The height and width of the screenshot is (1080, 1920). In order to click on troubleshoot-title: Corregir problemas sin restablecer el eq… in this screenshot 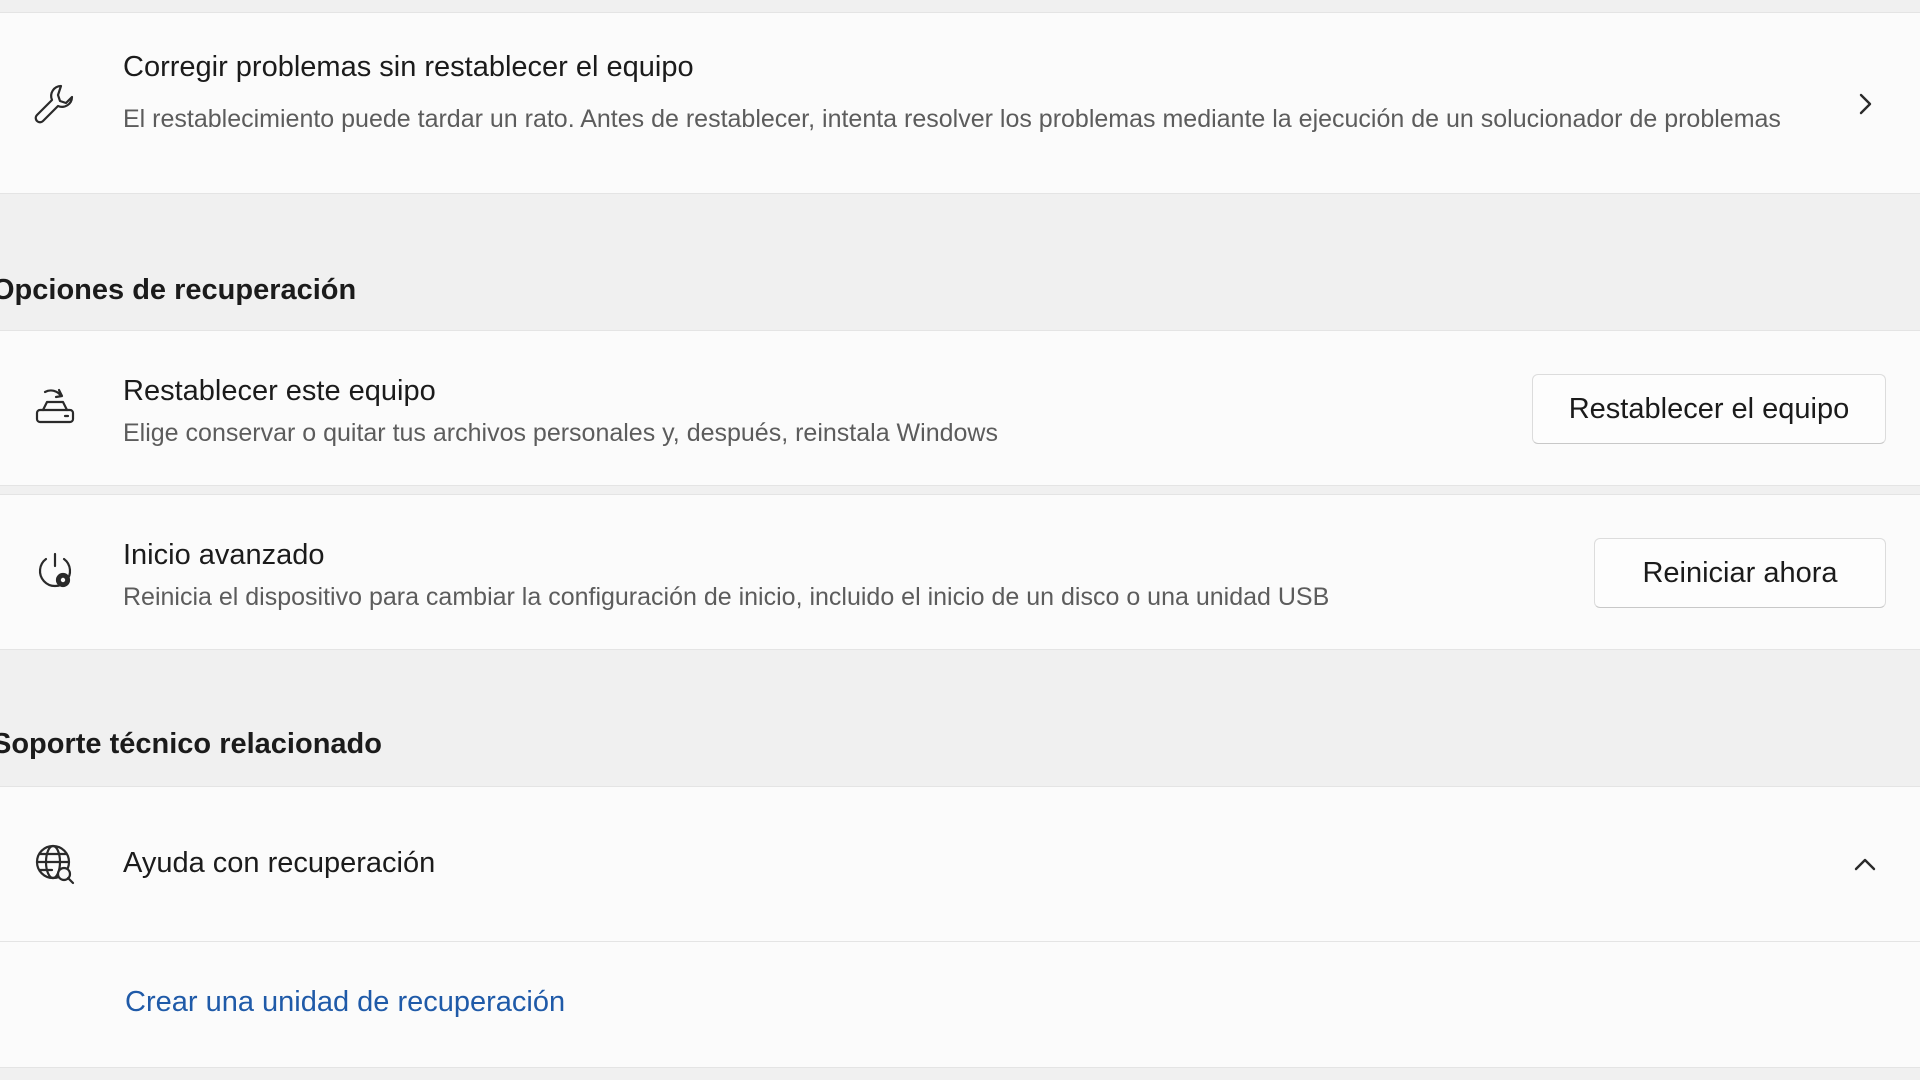, I will do `click(408, 67)`.